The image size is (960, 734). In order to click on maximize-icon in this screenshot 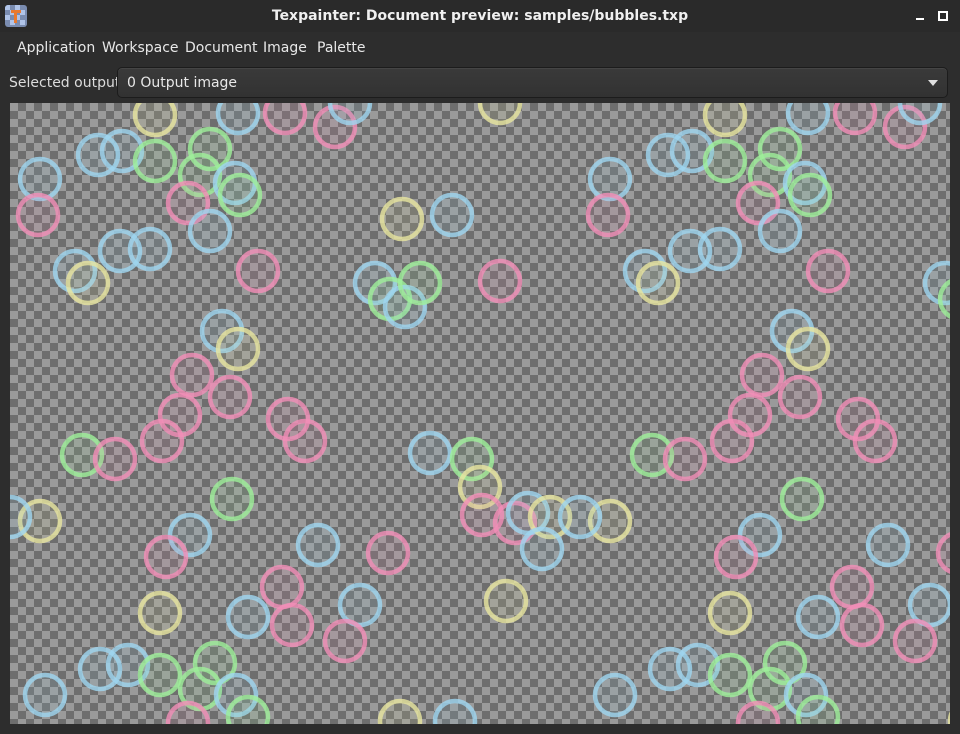, I will do `click(943, 16)`.